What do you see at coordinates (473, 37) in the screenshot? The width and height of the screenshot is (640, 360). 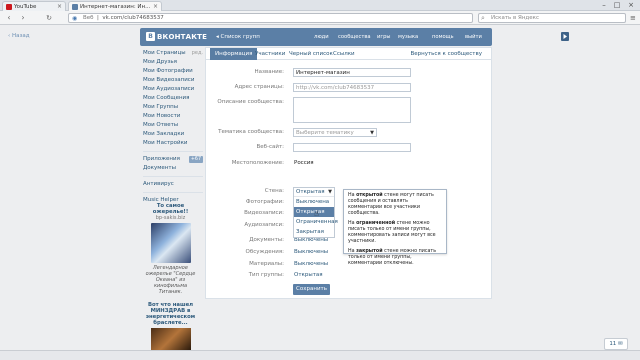 I see `nav-logout: выйти` at bounding box center [473, 37].